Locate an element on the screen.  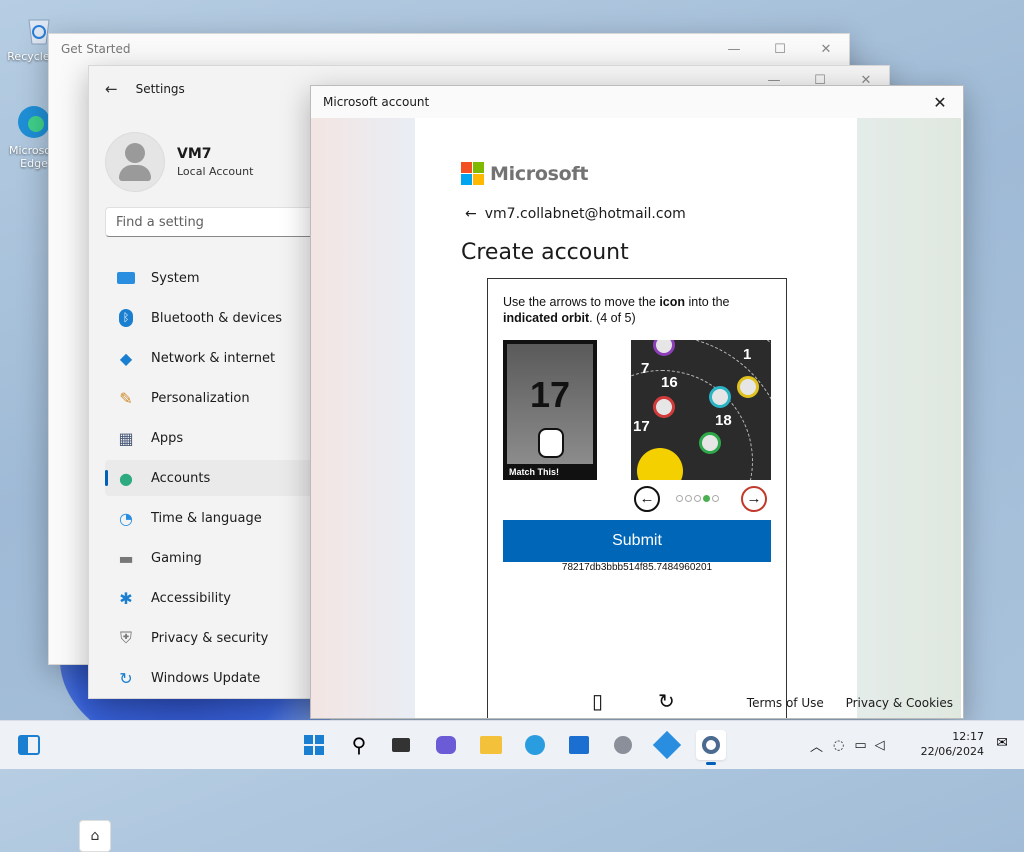
nav-item-windows-update: ↻ Windows Update is located at coordinates (210, 678).